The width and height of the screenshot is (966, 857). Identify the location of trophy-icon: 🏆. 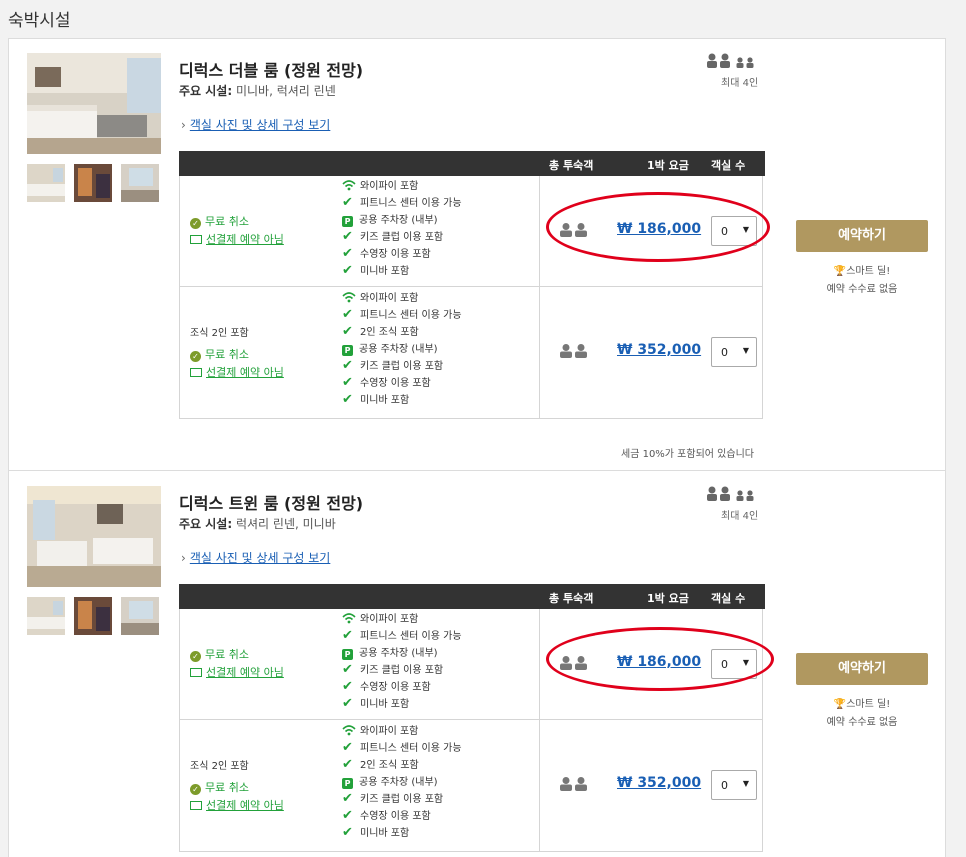
(840, 704).